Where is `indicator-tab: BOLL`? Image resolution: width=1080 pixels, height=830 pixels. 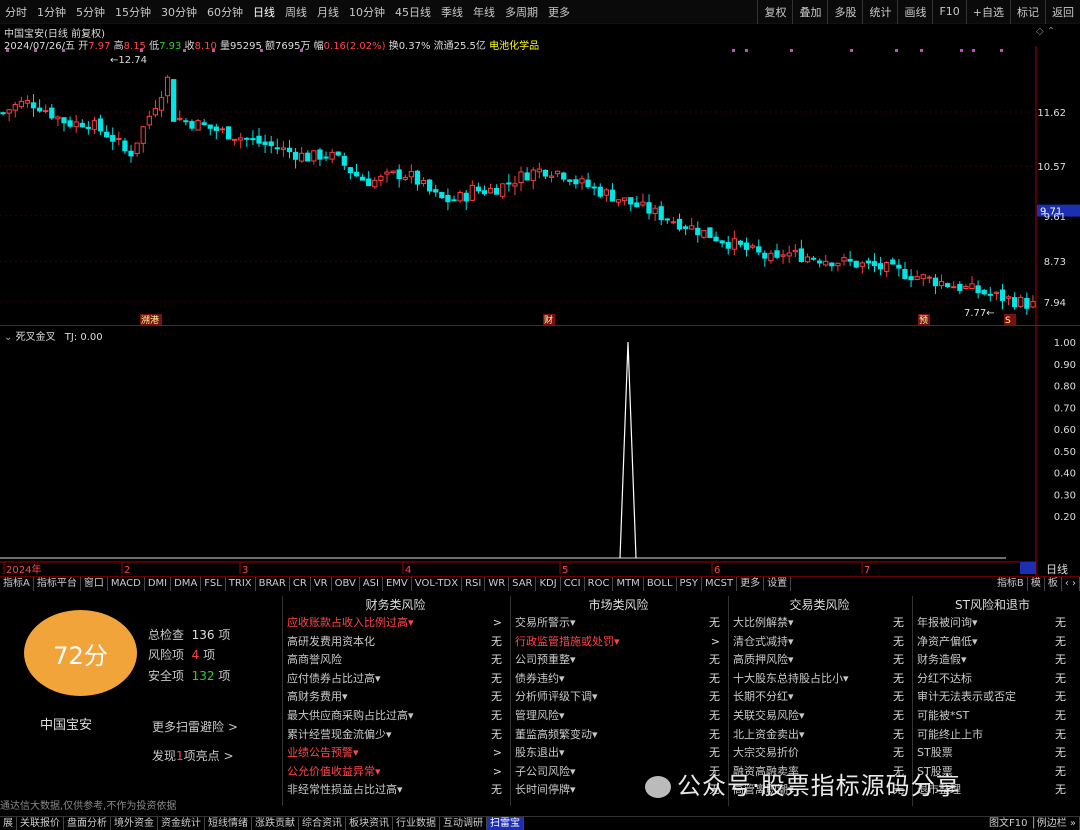 indicator-tab: BOLL is located at coordinates (660, 584).